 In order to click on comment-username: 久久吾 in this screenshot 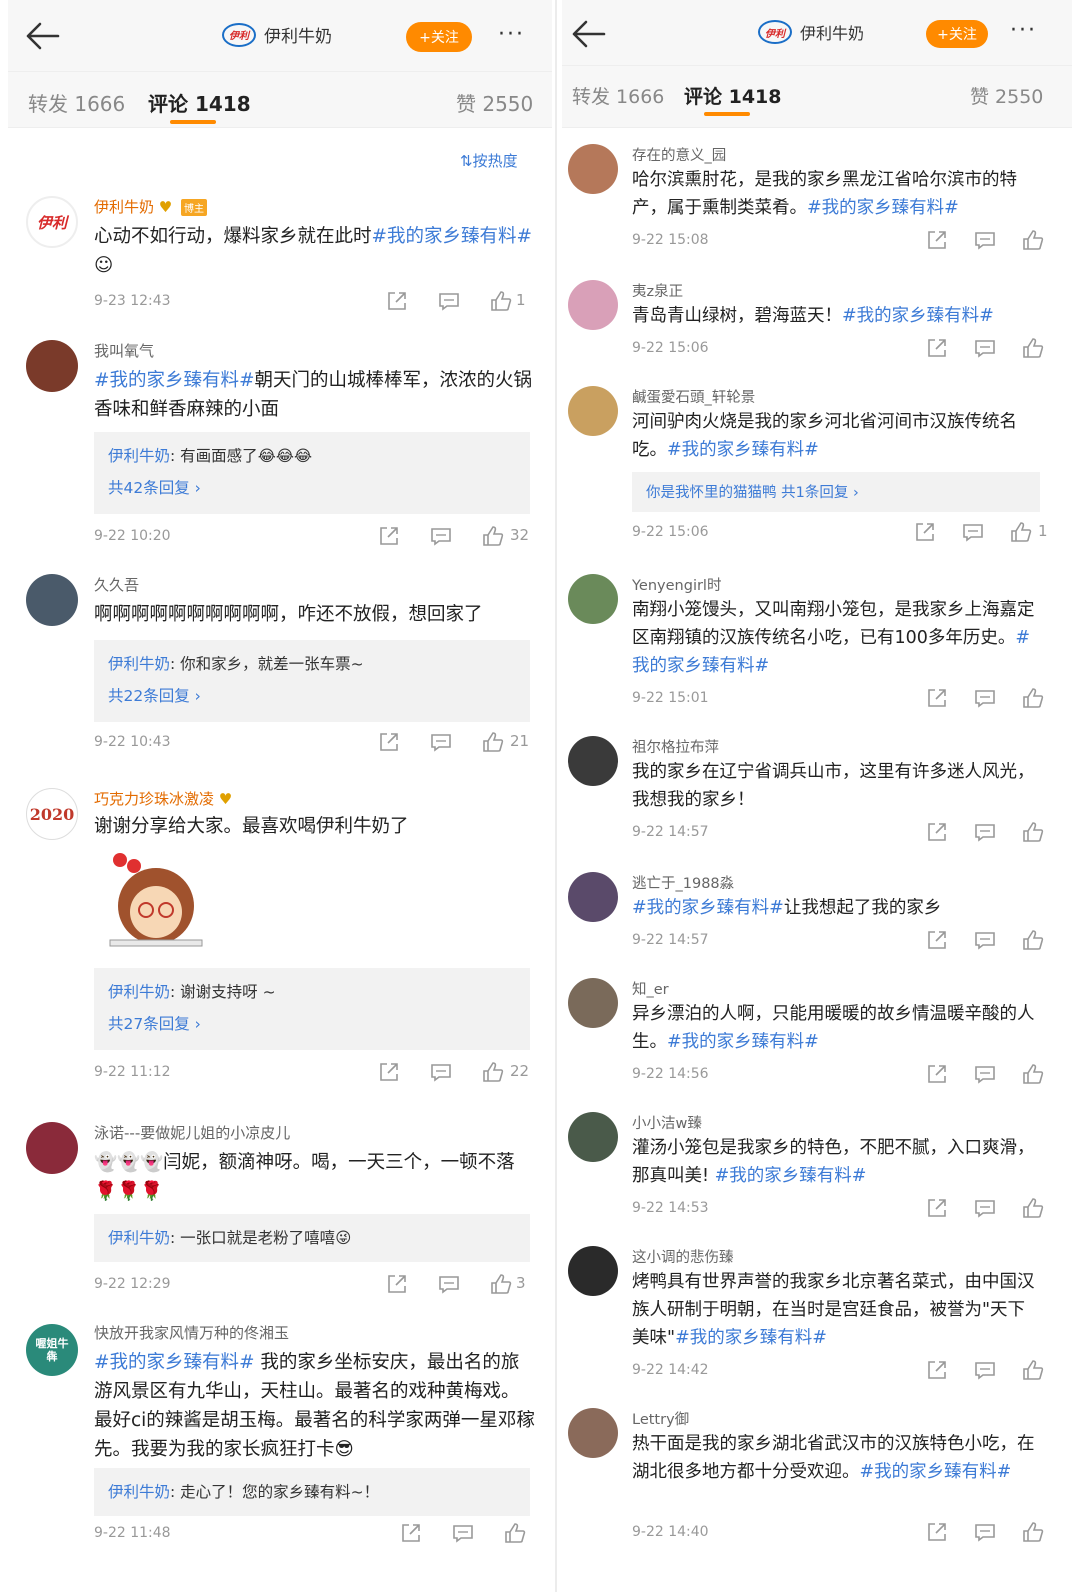, I will do `click(116, 584)`.